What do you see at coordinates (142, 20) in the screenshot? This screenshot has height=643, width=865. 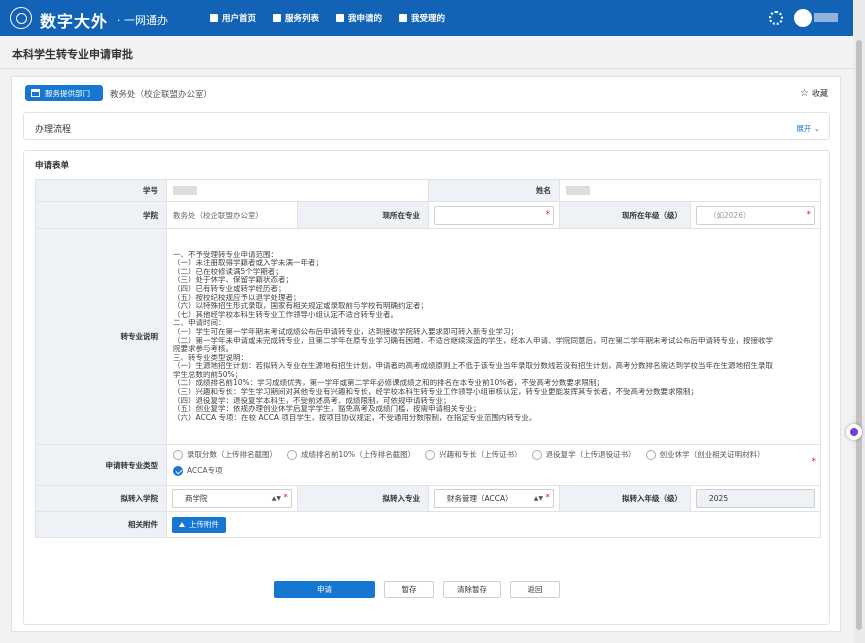 I see `brand-subtitle: · 一网通办` at bounding box center [142, 20].